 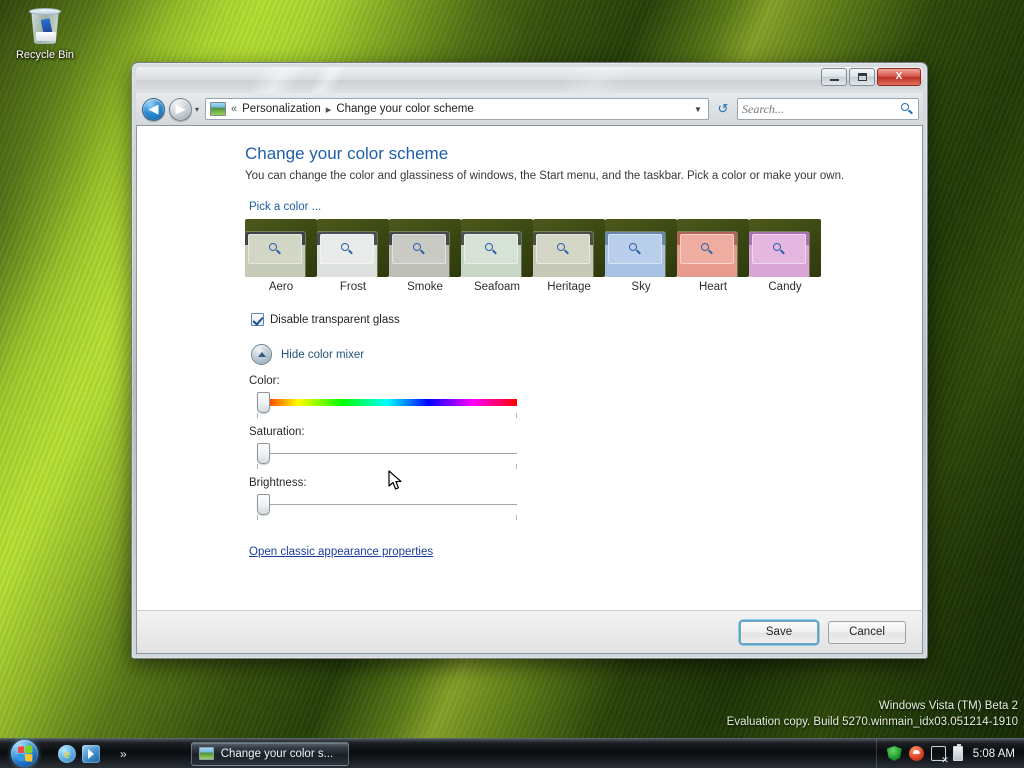 I want to click on page-title: Change your color scheme, so click(x=347, y=153).